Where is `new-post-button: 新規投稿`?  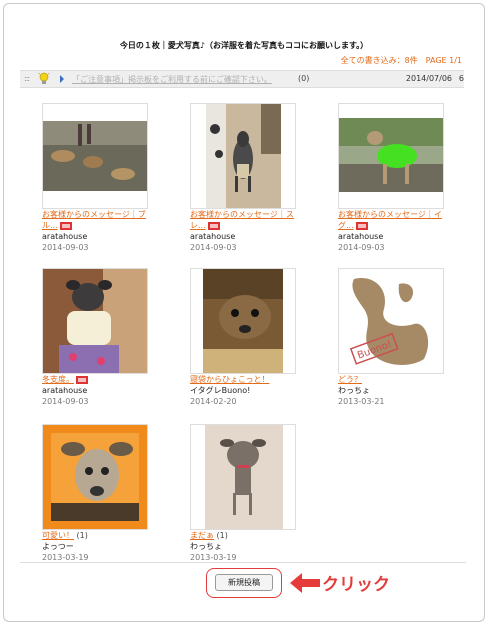
new-post-button: 新規投稿 is located at coordinates (244, 582).